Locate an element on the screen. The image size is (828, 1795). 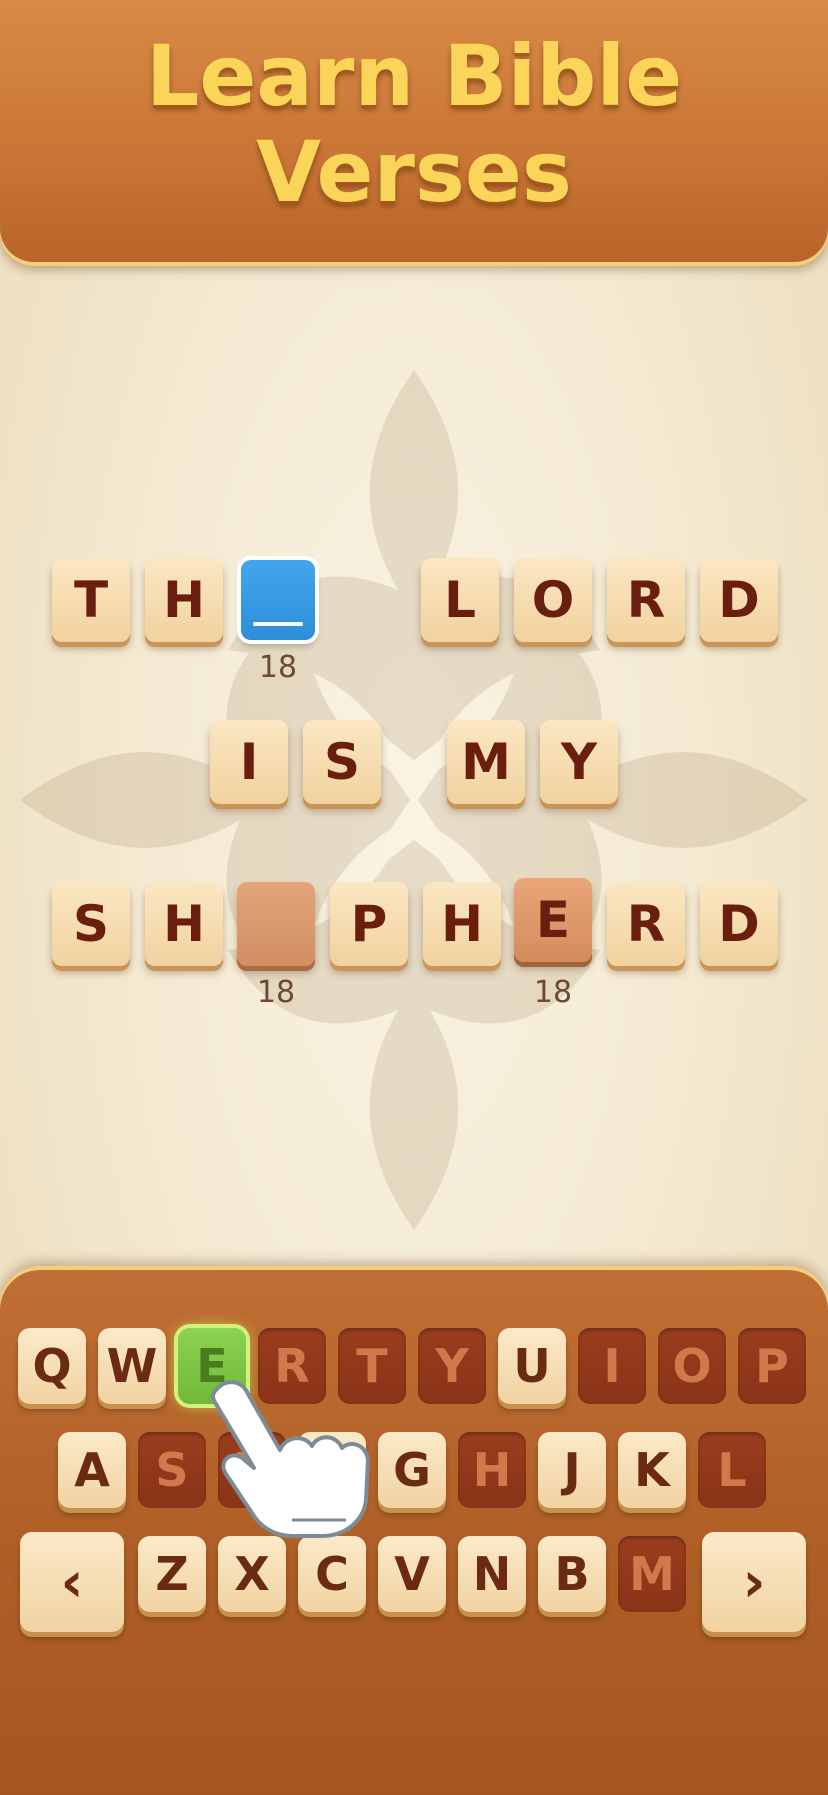
tile-l: L is located at coordinates (460, 600).